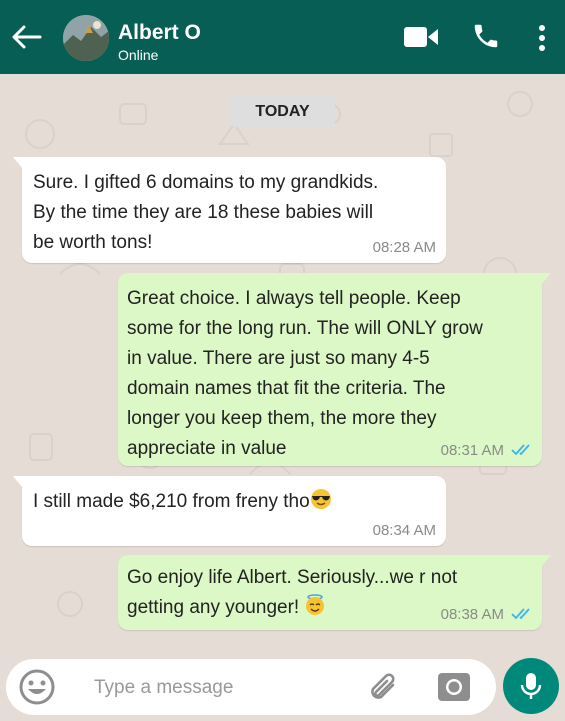 Image resolution: width=565 pixels, height=721 pixels. Describe the element at coordinates (383, 687) in the screenshot. I see `paperclip-icon` at that location.